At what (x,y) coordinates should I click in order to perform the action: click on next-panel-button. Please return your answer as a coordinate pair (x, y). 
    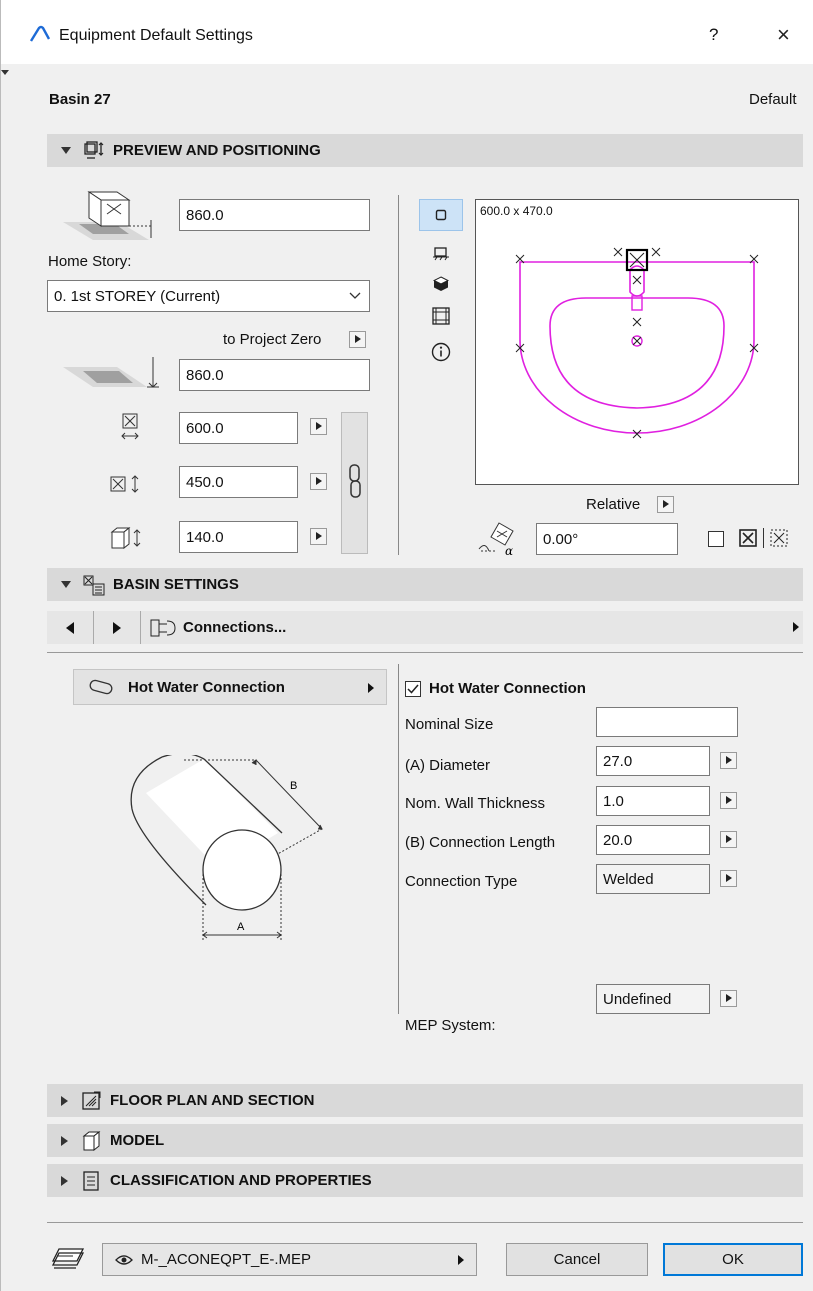
    Looking at the image, I should click on (117, 627).